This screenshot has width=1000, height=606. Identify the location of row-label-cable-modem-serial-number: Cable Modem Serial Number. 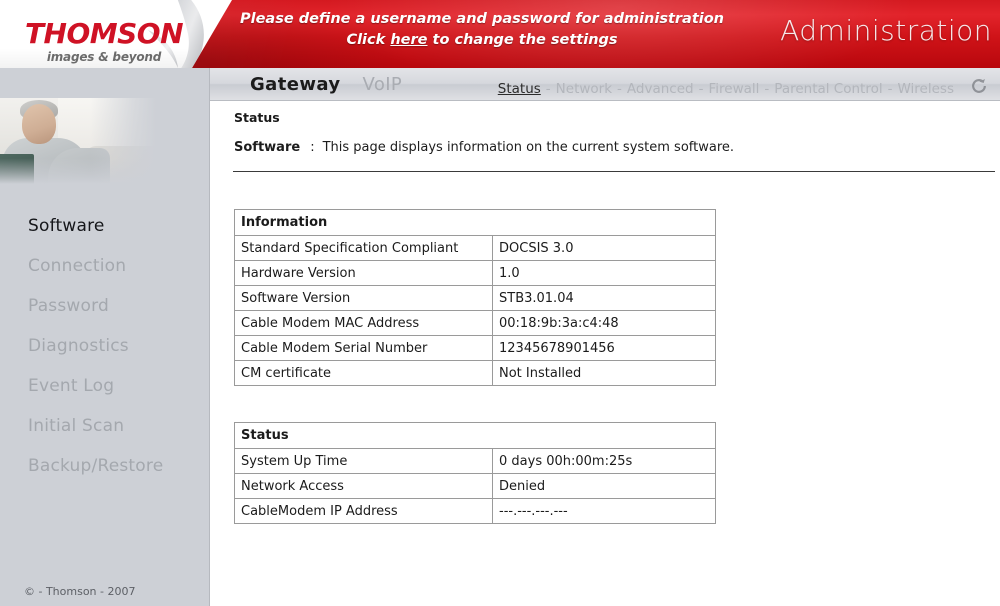
(363, 348).